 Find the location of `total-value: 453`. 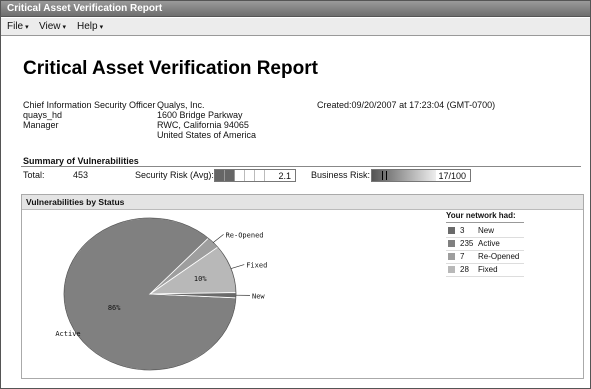

total-value: 453 is located at coordinates (81, 175).